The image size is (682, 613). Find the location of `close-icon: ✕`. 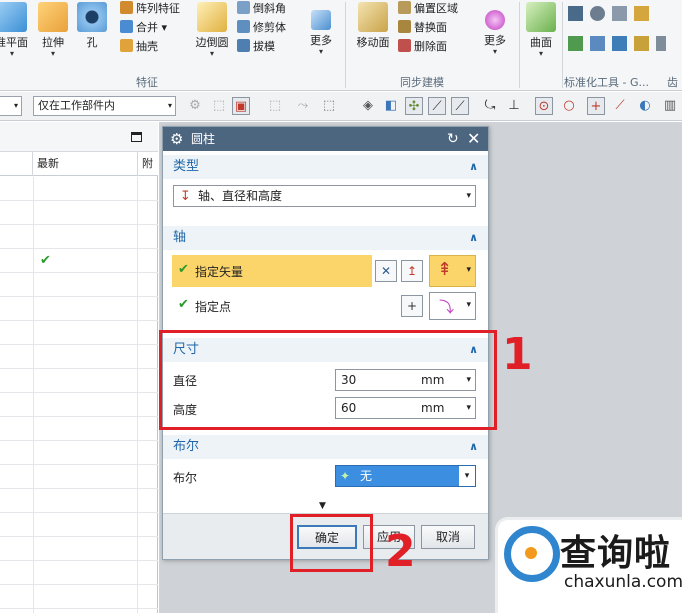

close-icon: ✕ is located at coordinates (473, 139).